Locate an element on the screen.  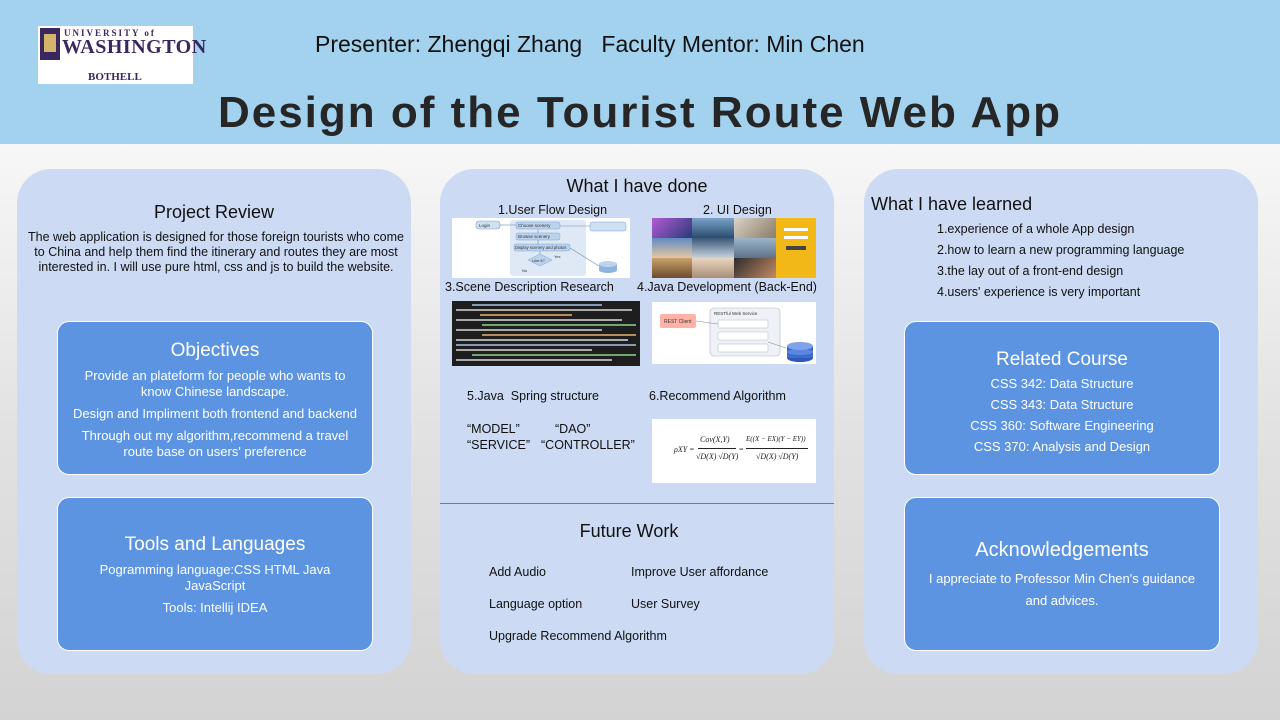
code-screenshot is located at coordinates (546, 333).